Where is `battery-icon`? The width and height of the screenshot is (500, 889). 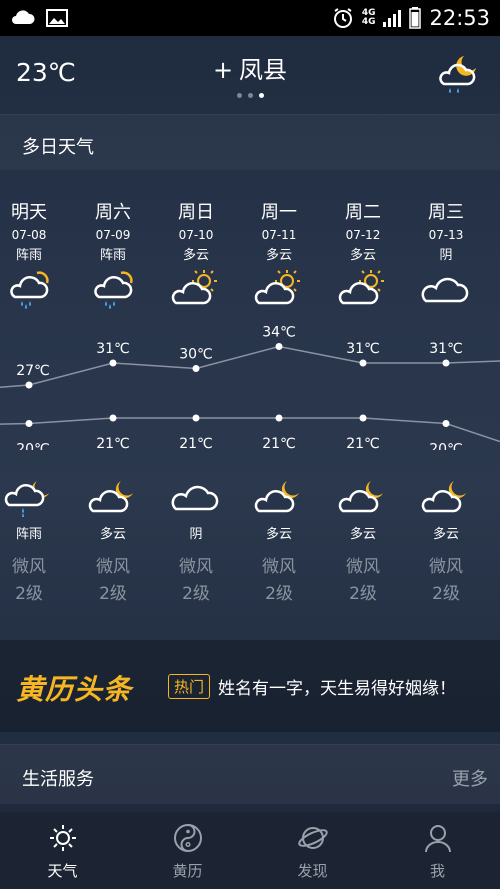
battery-icon is located at coordinates (415, 18).